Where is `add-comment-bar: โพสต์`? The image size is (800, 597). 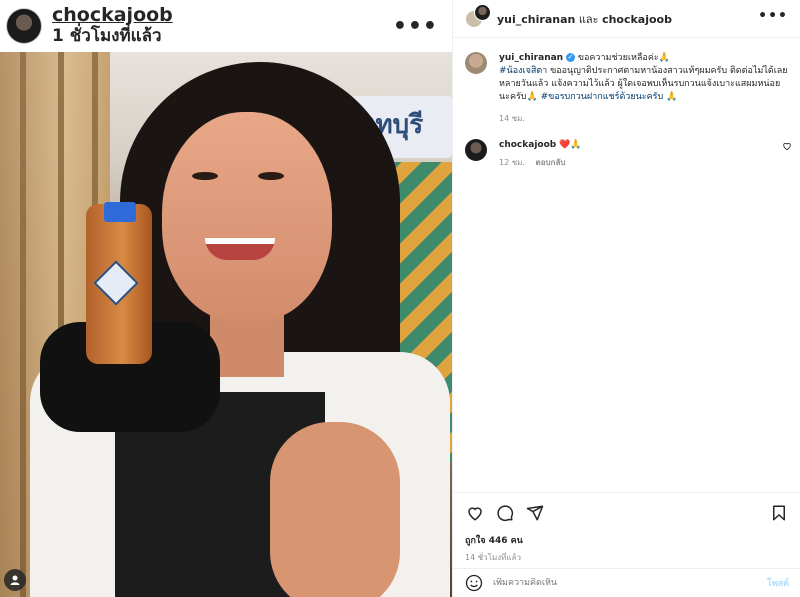
add-comment-bar: โพสต์ is located at coordinates (626, 582).